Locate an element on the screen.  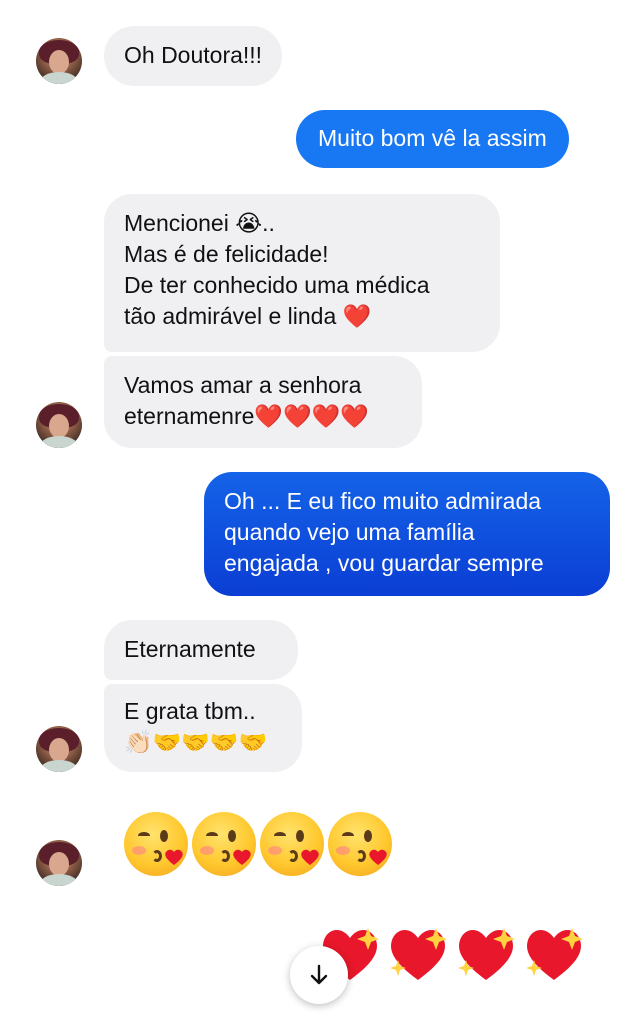
incoming-message: Eternamente is located at coordinates (201, 650).